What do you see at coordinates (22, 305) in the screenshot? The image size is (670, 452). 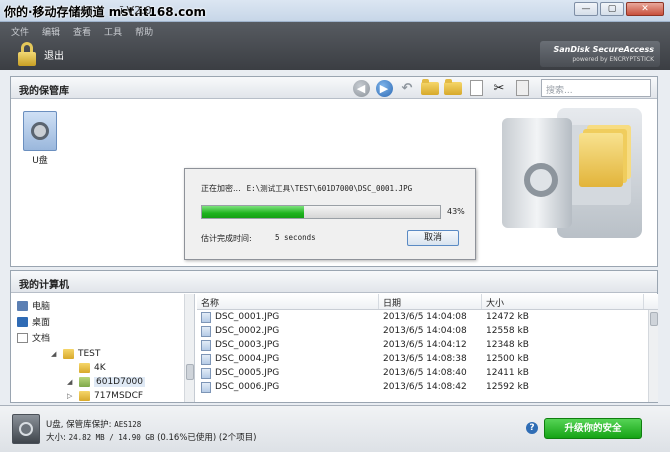 I see `computer-icon` at bounding box center [22, 305].